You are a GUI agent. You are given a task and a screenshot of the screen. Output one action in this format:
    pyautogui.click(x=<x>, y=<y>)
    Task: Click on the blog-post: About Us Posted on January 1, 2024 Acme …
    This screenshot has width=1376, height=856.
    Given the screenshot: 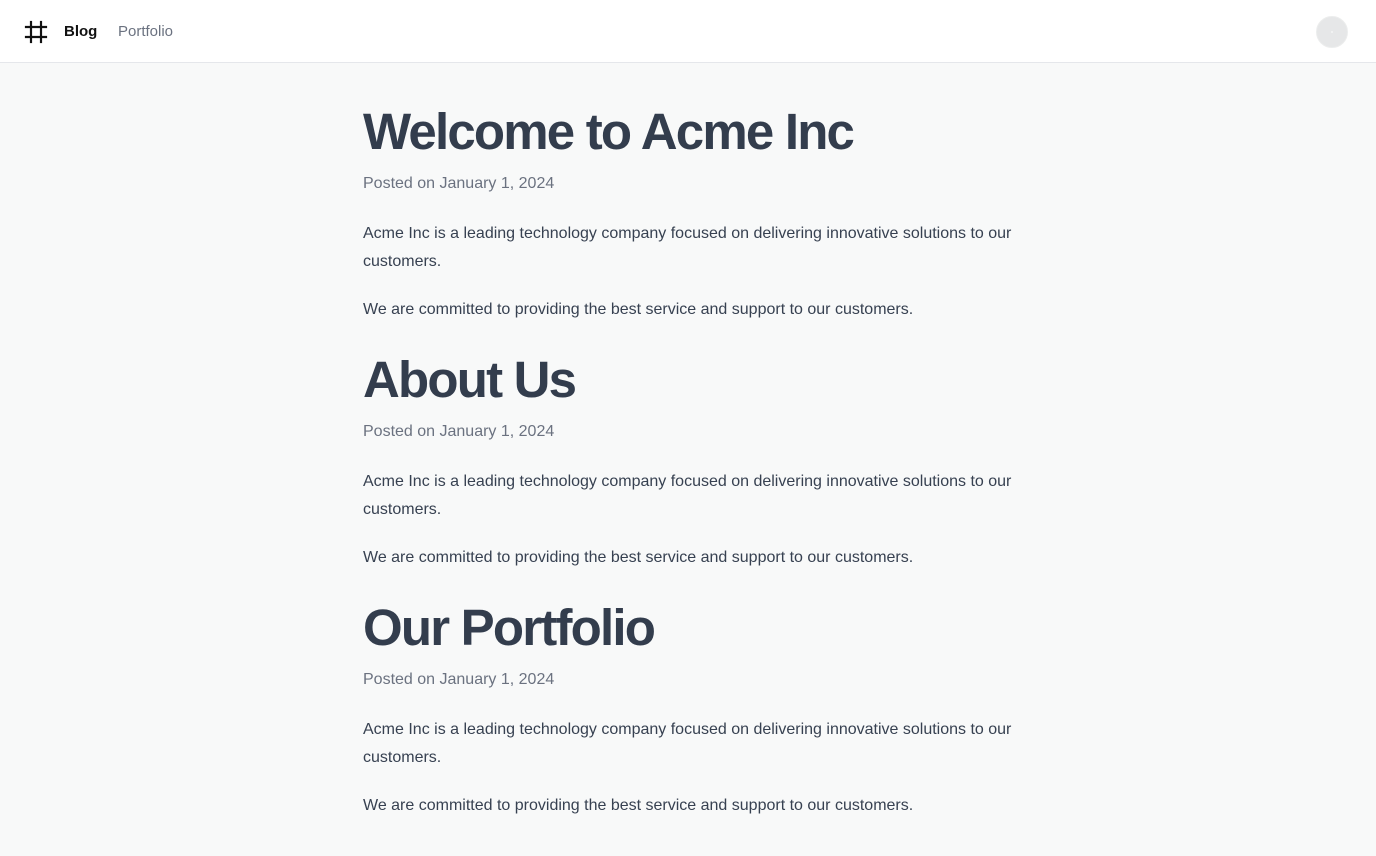 What is the action you would take?
    pyautogui.click(x=688, y=472)
    